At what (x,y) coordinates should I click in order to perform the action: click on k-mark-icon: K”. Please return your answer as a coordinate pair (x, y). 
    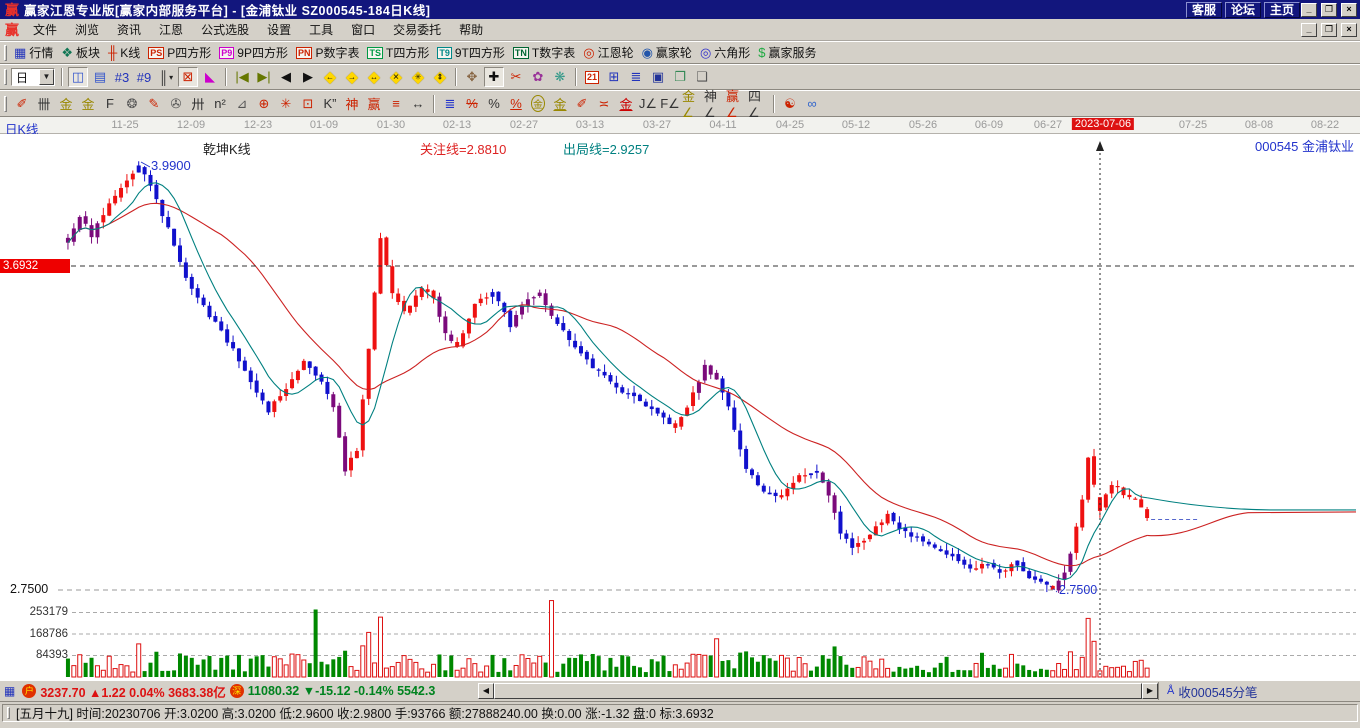
    Looking at the image, I should click on (330, 104).